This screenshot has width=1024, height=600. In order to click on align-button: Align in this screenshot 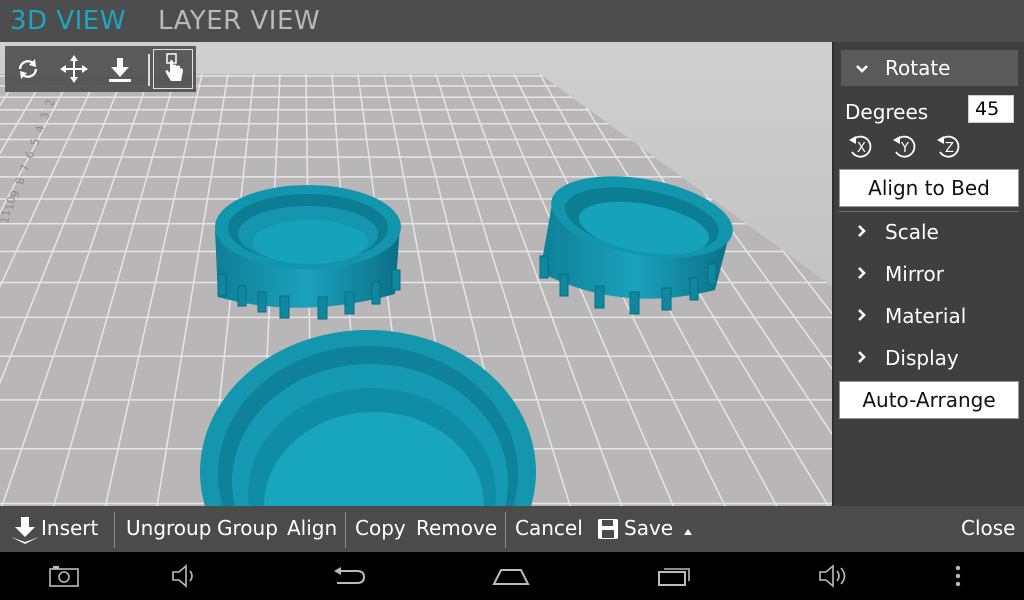, I will do `click(312, 528)`.